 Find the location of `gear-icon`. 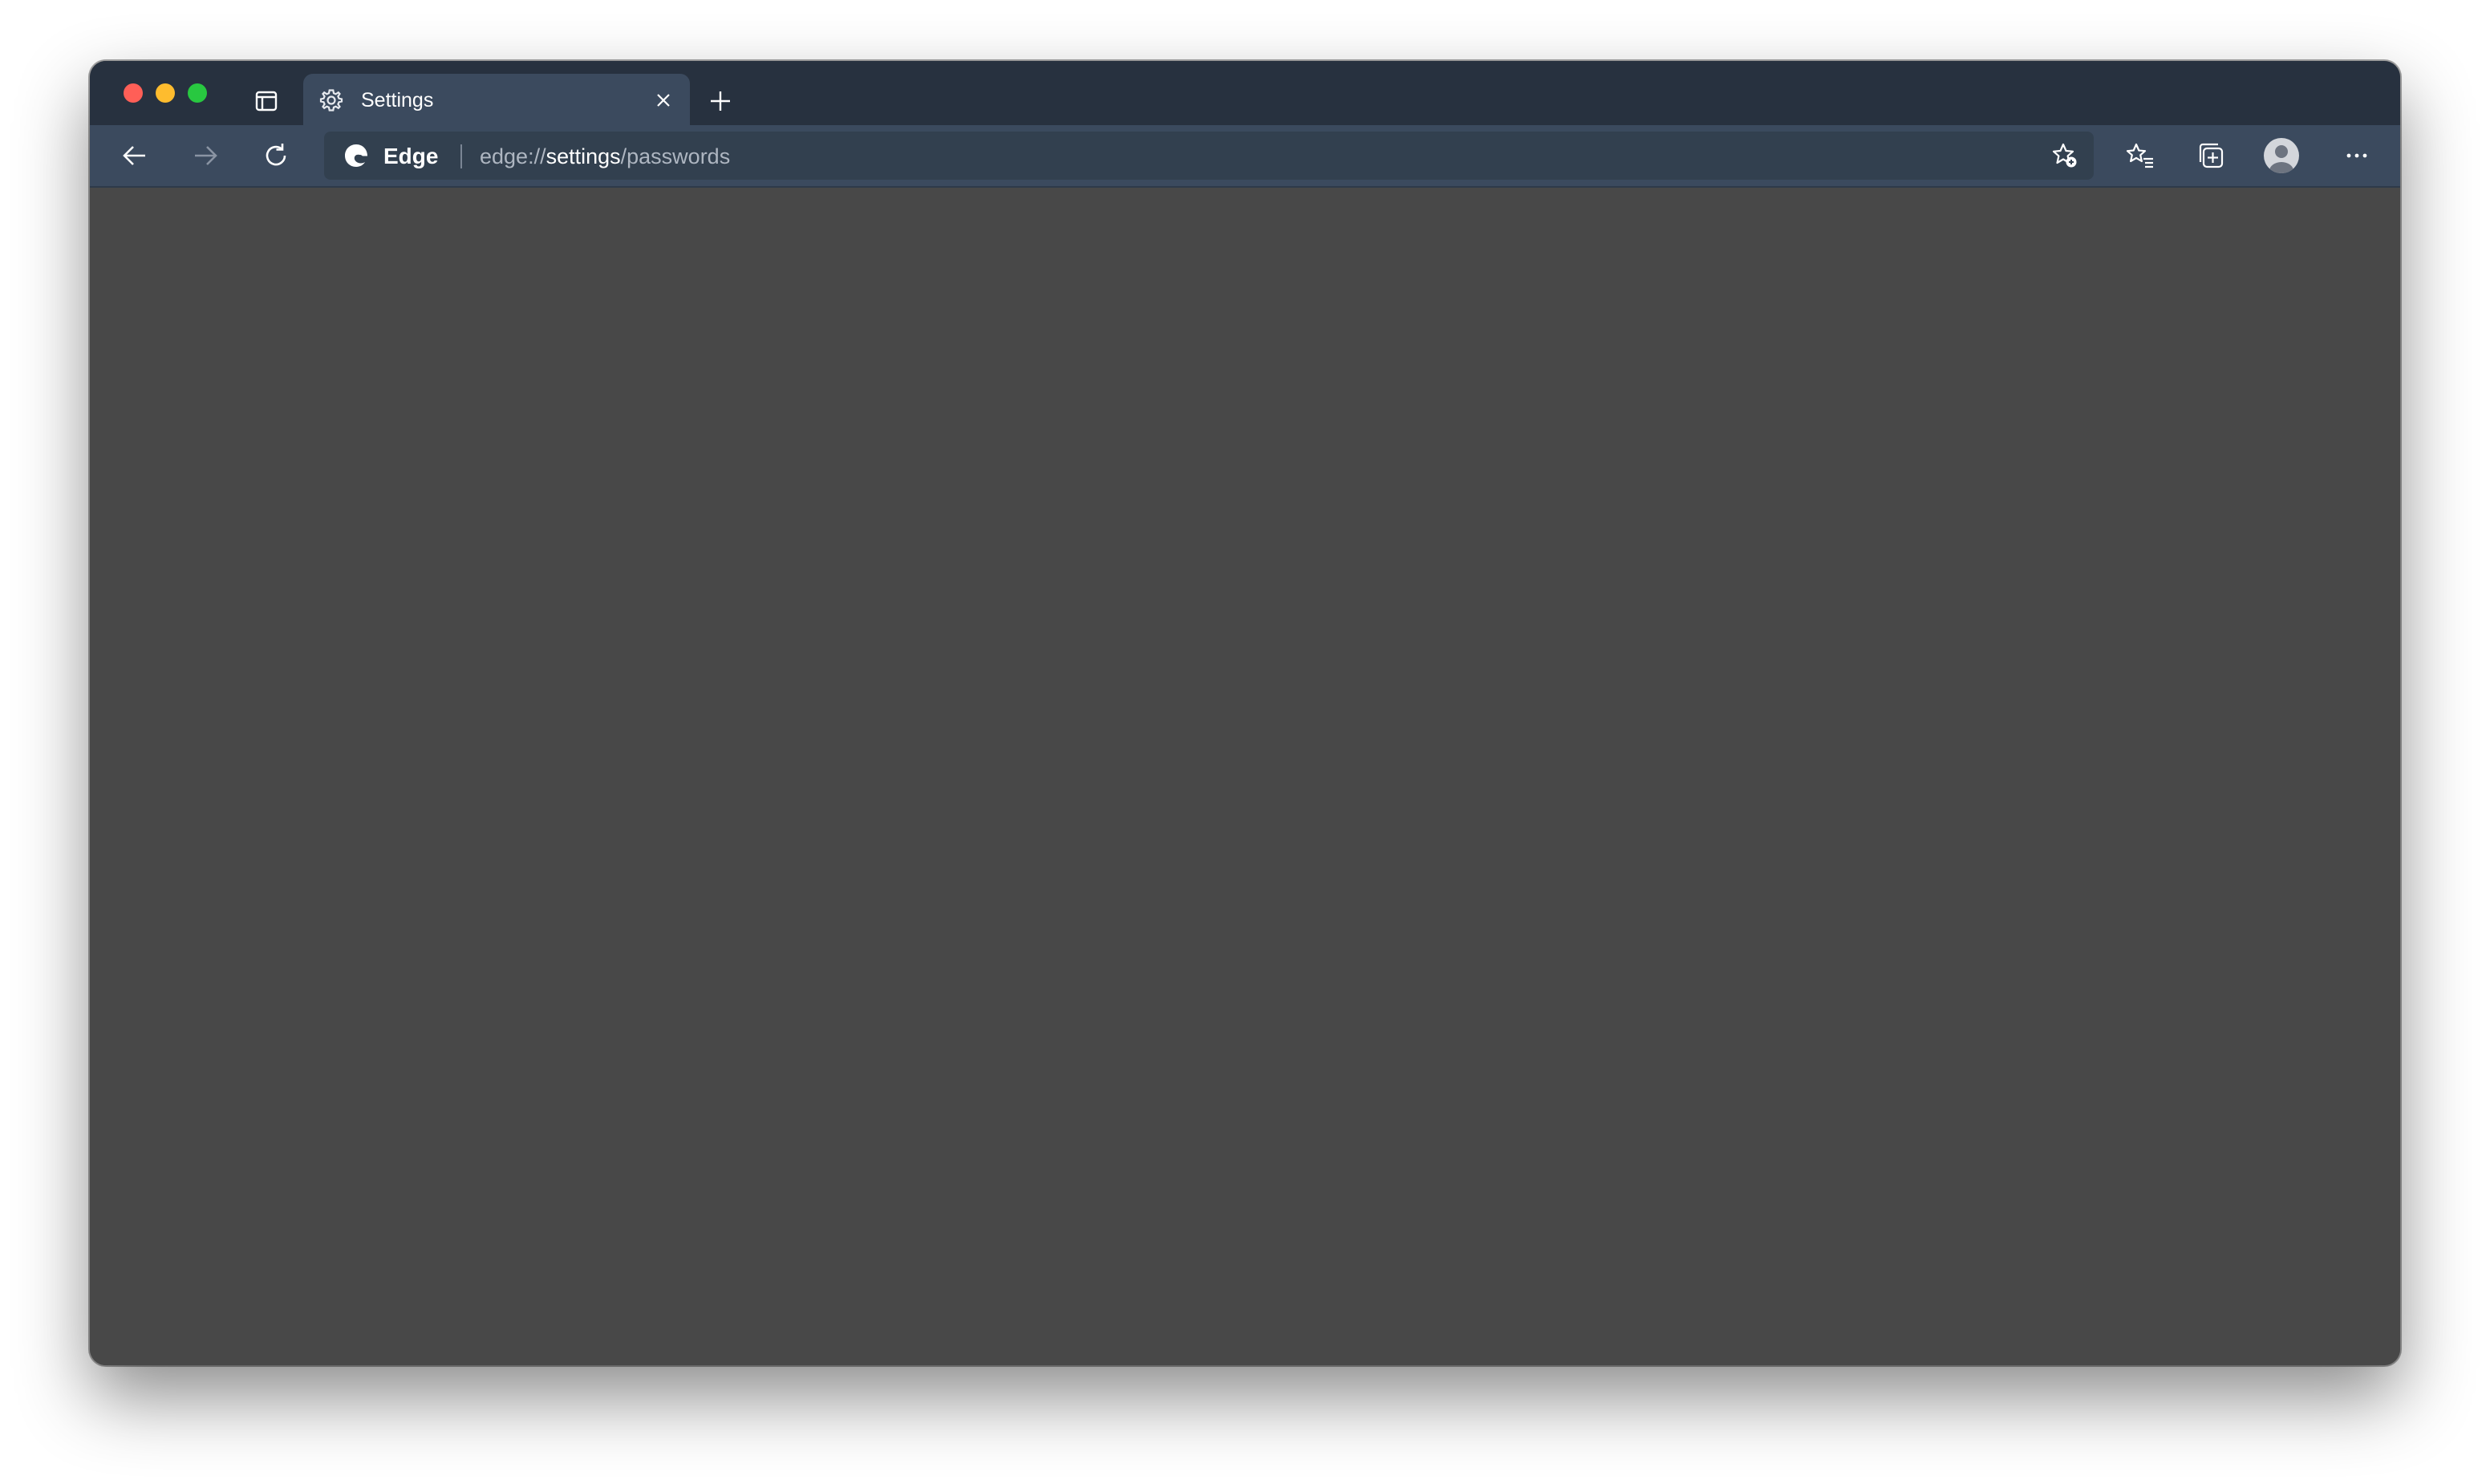

gear-icon is located at coordinates (331, 101).